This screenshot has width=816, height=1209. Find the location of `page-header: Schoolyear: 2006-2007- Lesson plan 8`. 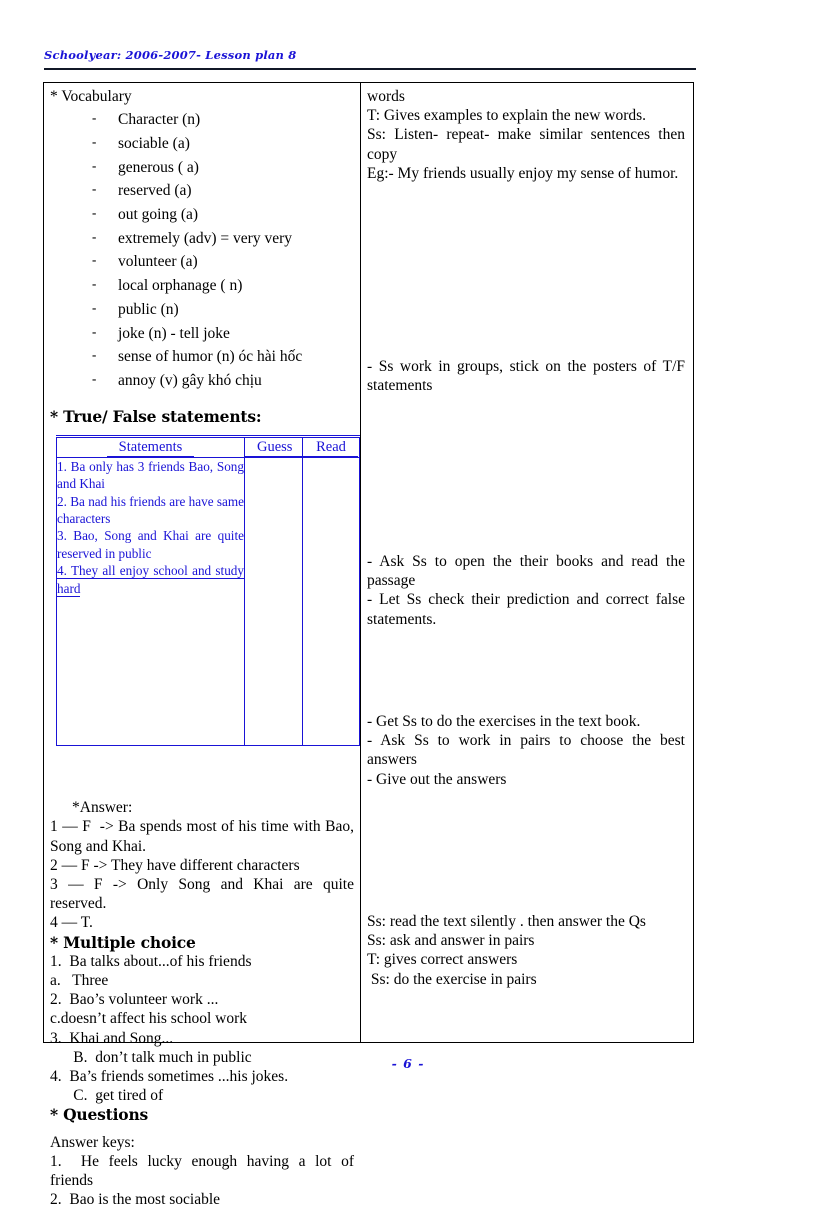

page-header: Schoolyear: 2006-2007- Lesson plan 8 is located at coordinates (370, 59).